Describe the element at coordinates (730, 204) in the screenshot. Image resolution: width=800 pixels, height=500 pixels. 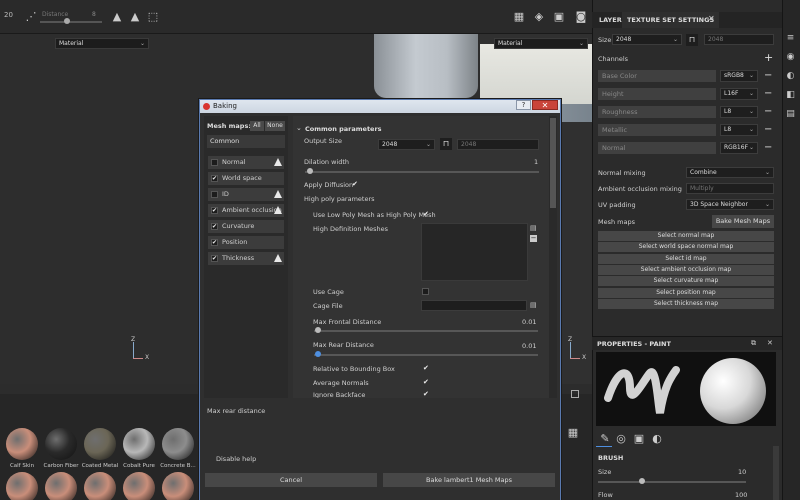
I see `uv-padding-select: 3D Space Neighbor ⌄` at that location.